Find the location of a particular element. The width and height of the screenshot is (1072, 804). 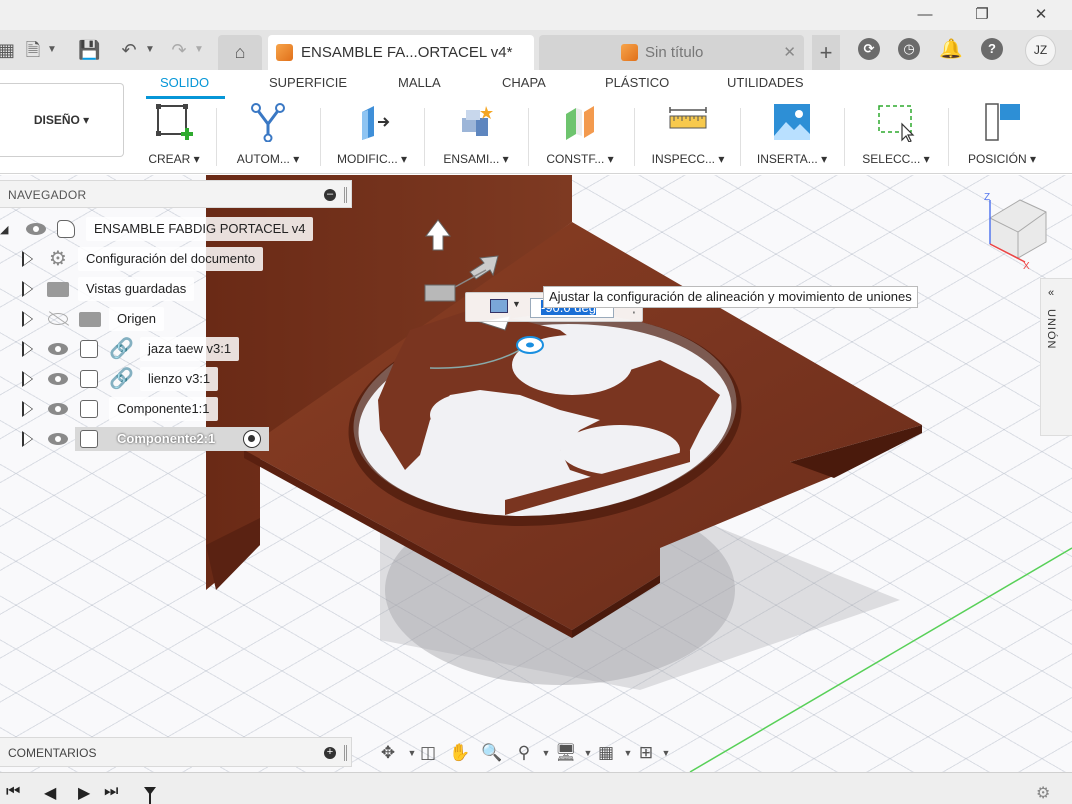

assemble-tool: ENSAMI... ▾ is located at coordinates (476, 135).